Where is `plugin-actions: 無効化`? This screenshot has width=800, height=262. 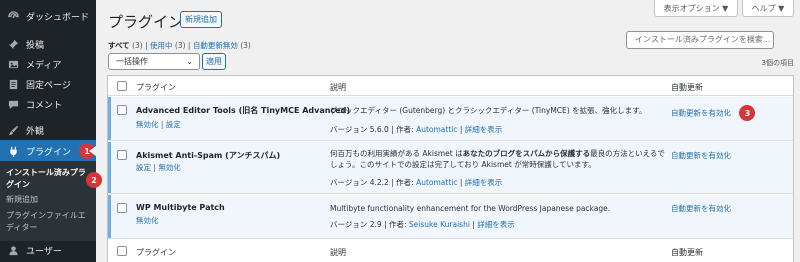 plugin-actions: 無効化 is located at coordinates (147, 220).